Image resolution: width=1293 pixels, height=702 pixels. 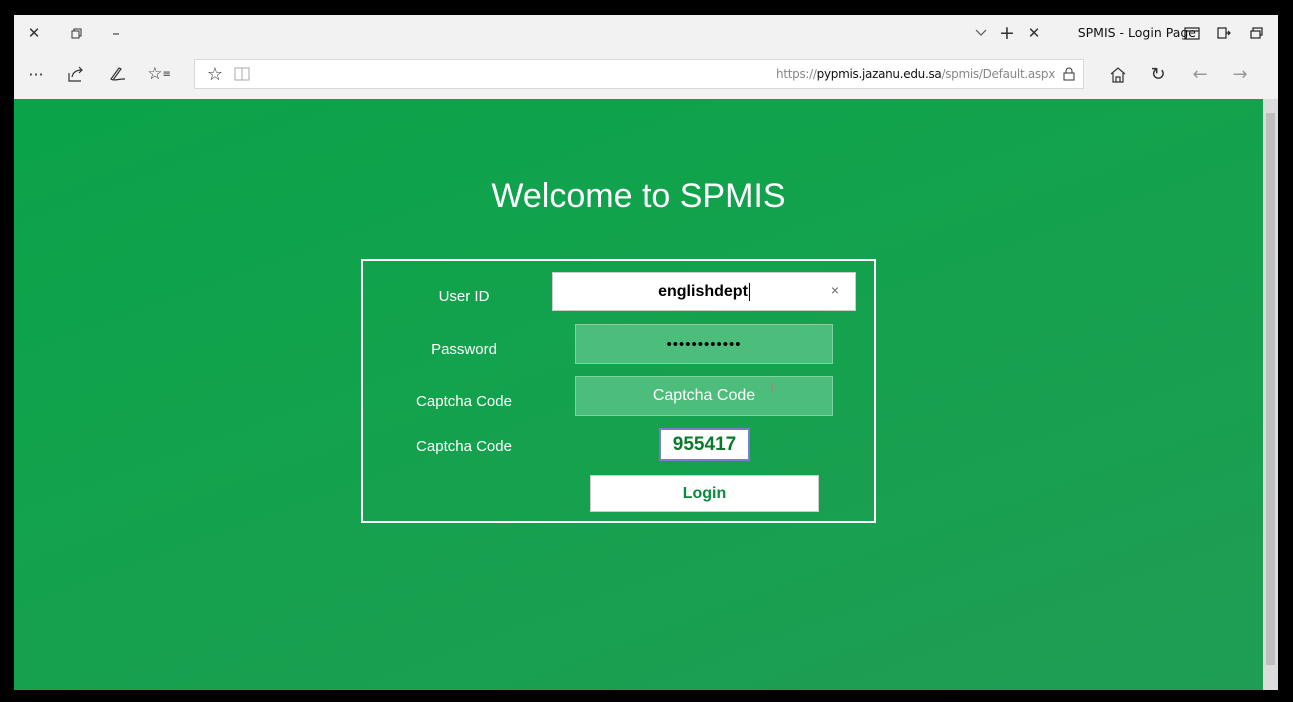 I want to click on tab-close-icon: ✕, so click(x=1034, y=33).